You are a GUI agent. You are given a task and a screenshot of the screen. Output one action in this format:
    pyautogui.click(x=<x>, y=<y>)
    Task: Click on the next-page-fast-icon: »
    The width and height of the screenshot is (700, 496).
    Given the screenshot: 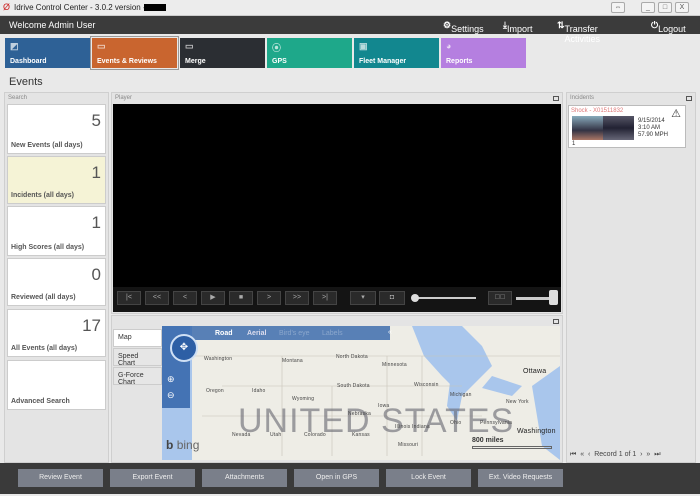 What is the action you would take?
    pyautogui.click(x=648, y=454)
    